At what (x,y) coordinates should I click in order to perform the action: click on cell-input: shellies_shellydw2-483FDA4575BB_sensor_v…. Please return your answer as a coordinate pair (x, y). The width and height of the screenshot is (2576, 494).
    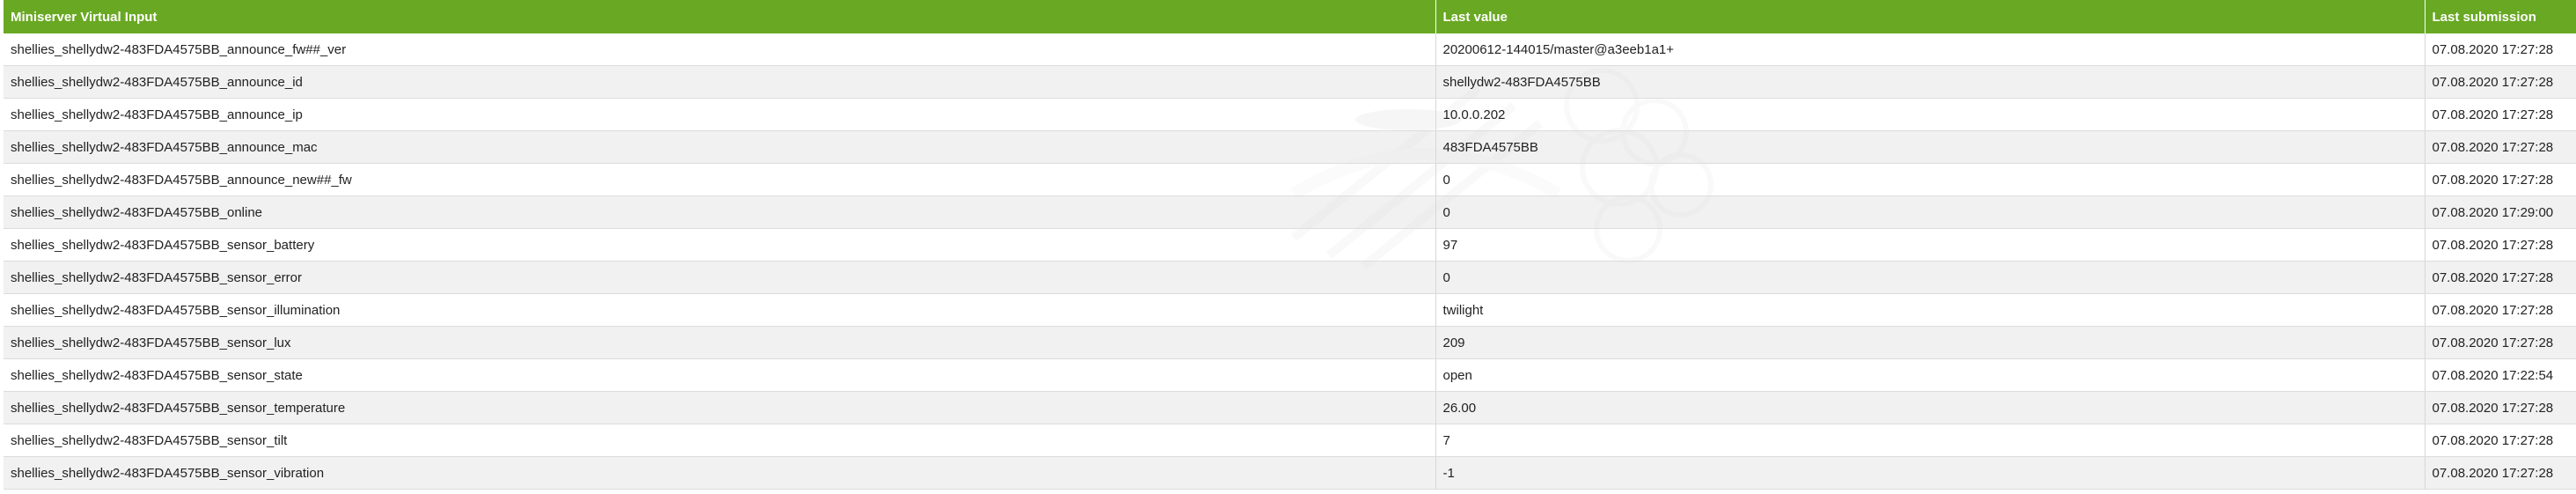
    Looking at the image, I should click on (720, 473).